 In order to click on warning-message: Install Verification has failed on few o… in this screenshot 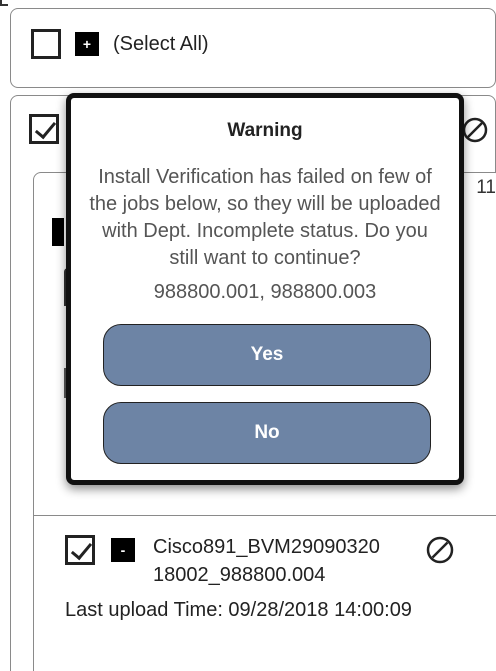, I will do `click(265, 217)`.